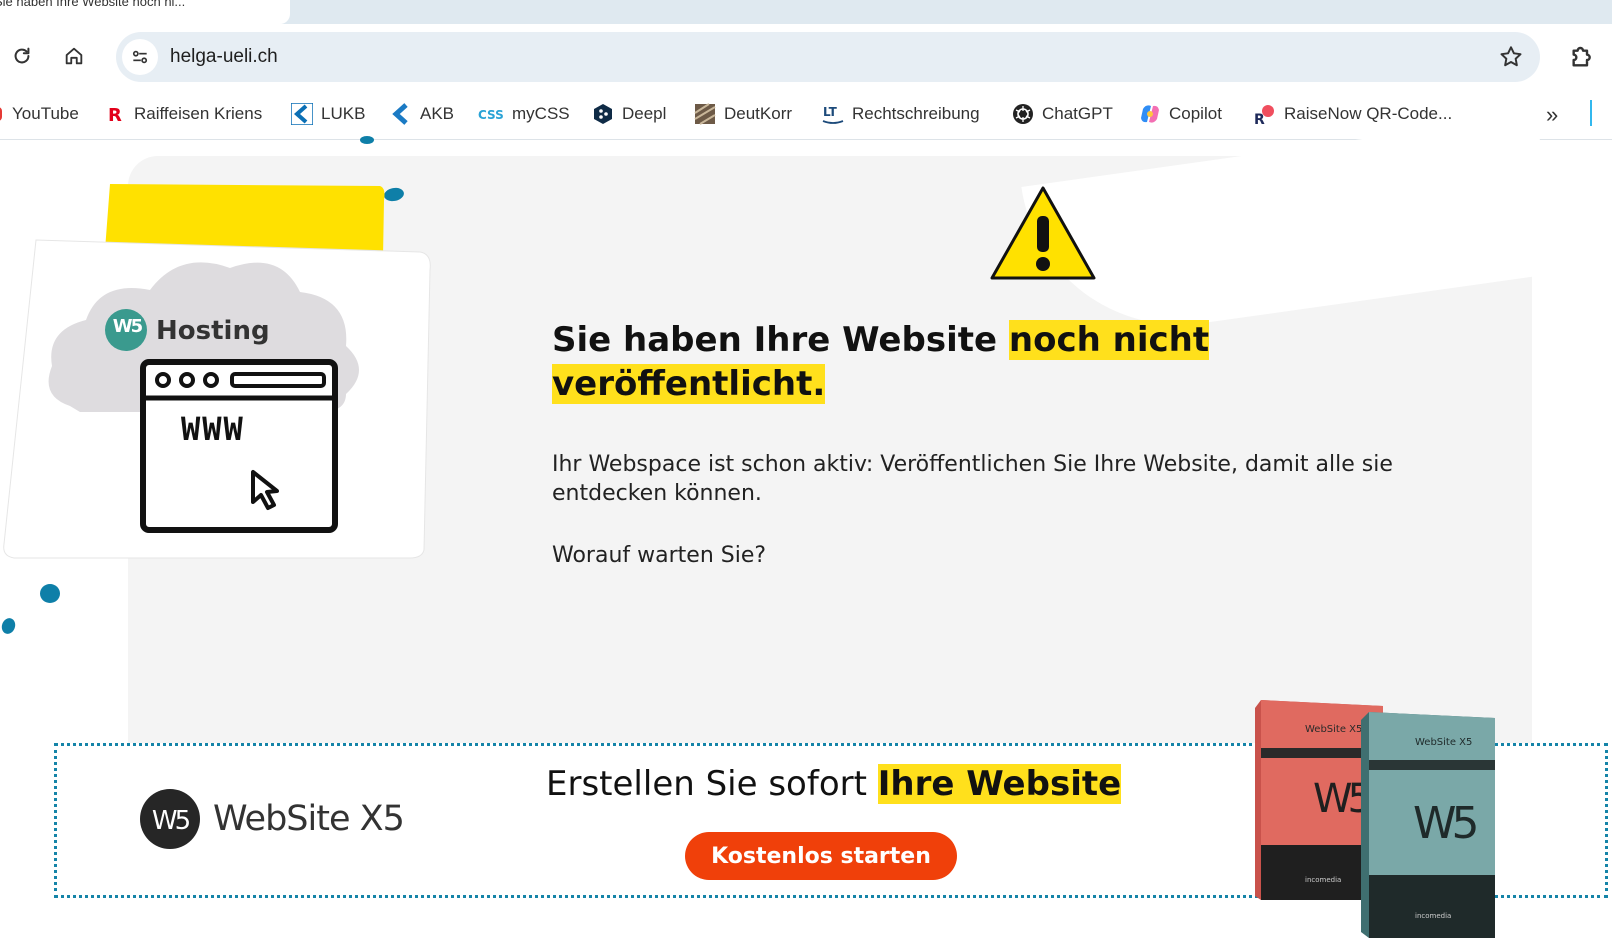  I want to click on bookmarks-divider, so click(1591, 113).